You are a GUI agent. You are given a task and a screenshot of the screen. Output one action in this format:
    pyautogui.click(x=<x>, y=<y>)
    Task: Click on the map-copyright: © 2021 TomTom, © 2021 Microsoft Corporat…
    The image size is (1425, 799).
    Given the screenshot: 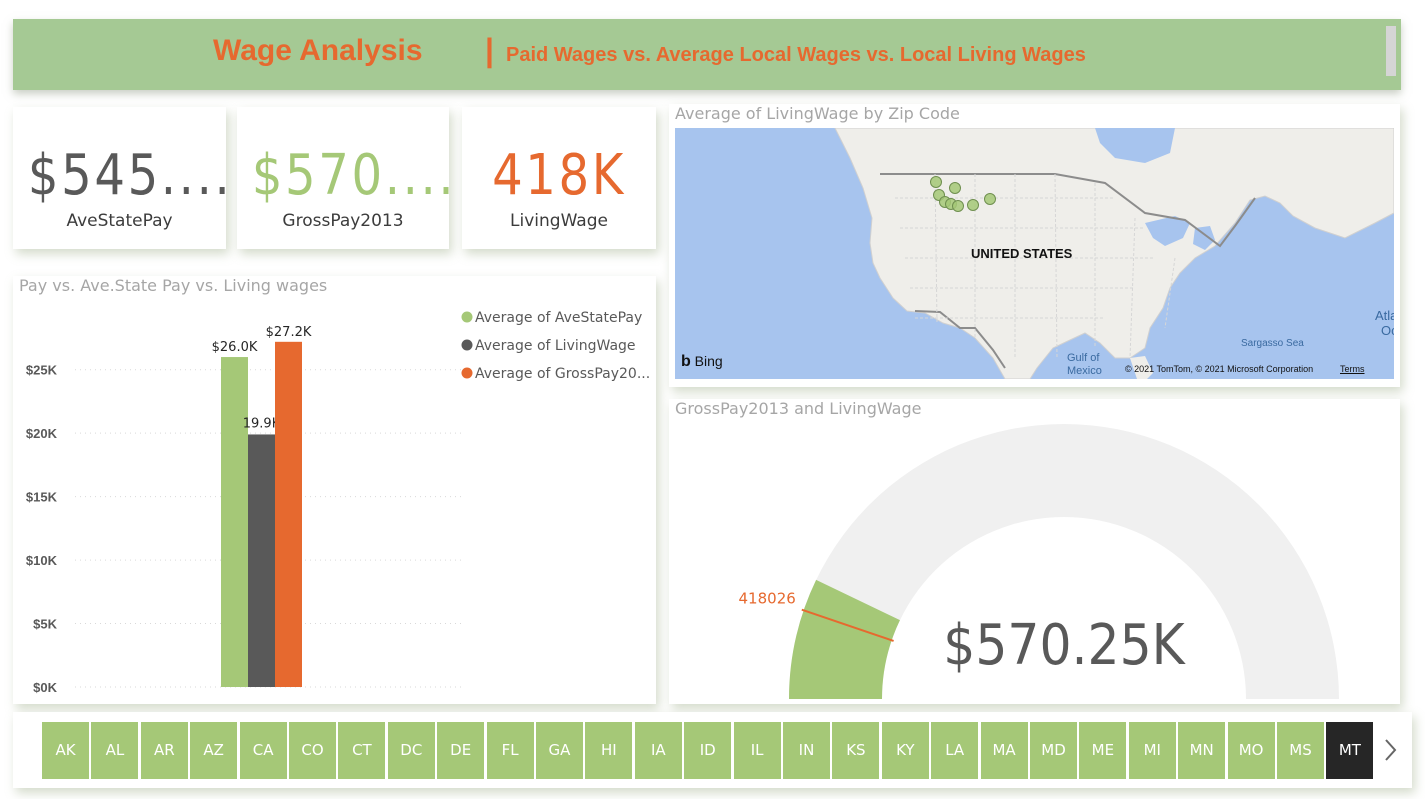 What is the action you would take?
    pyautogui.click(x=1219, y=369)
    